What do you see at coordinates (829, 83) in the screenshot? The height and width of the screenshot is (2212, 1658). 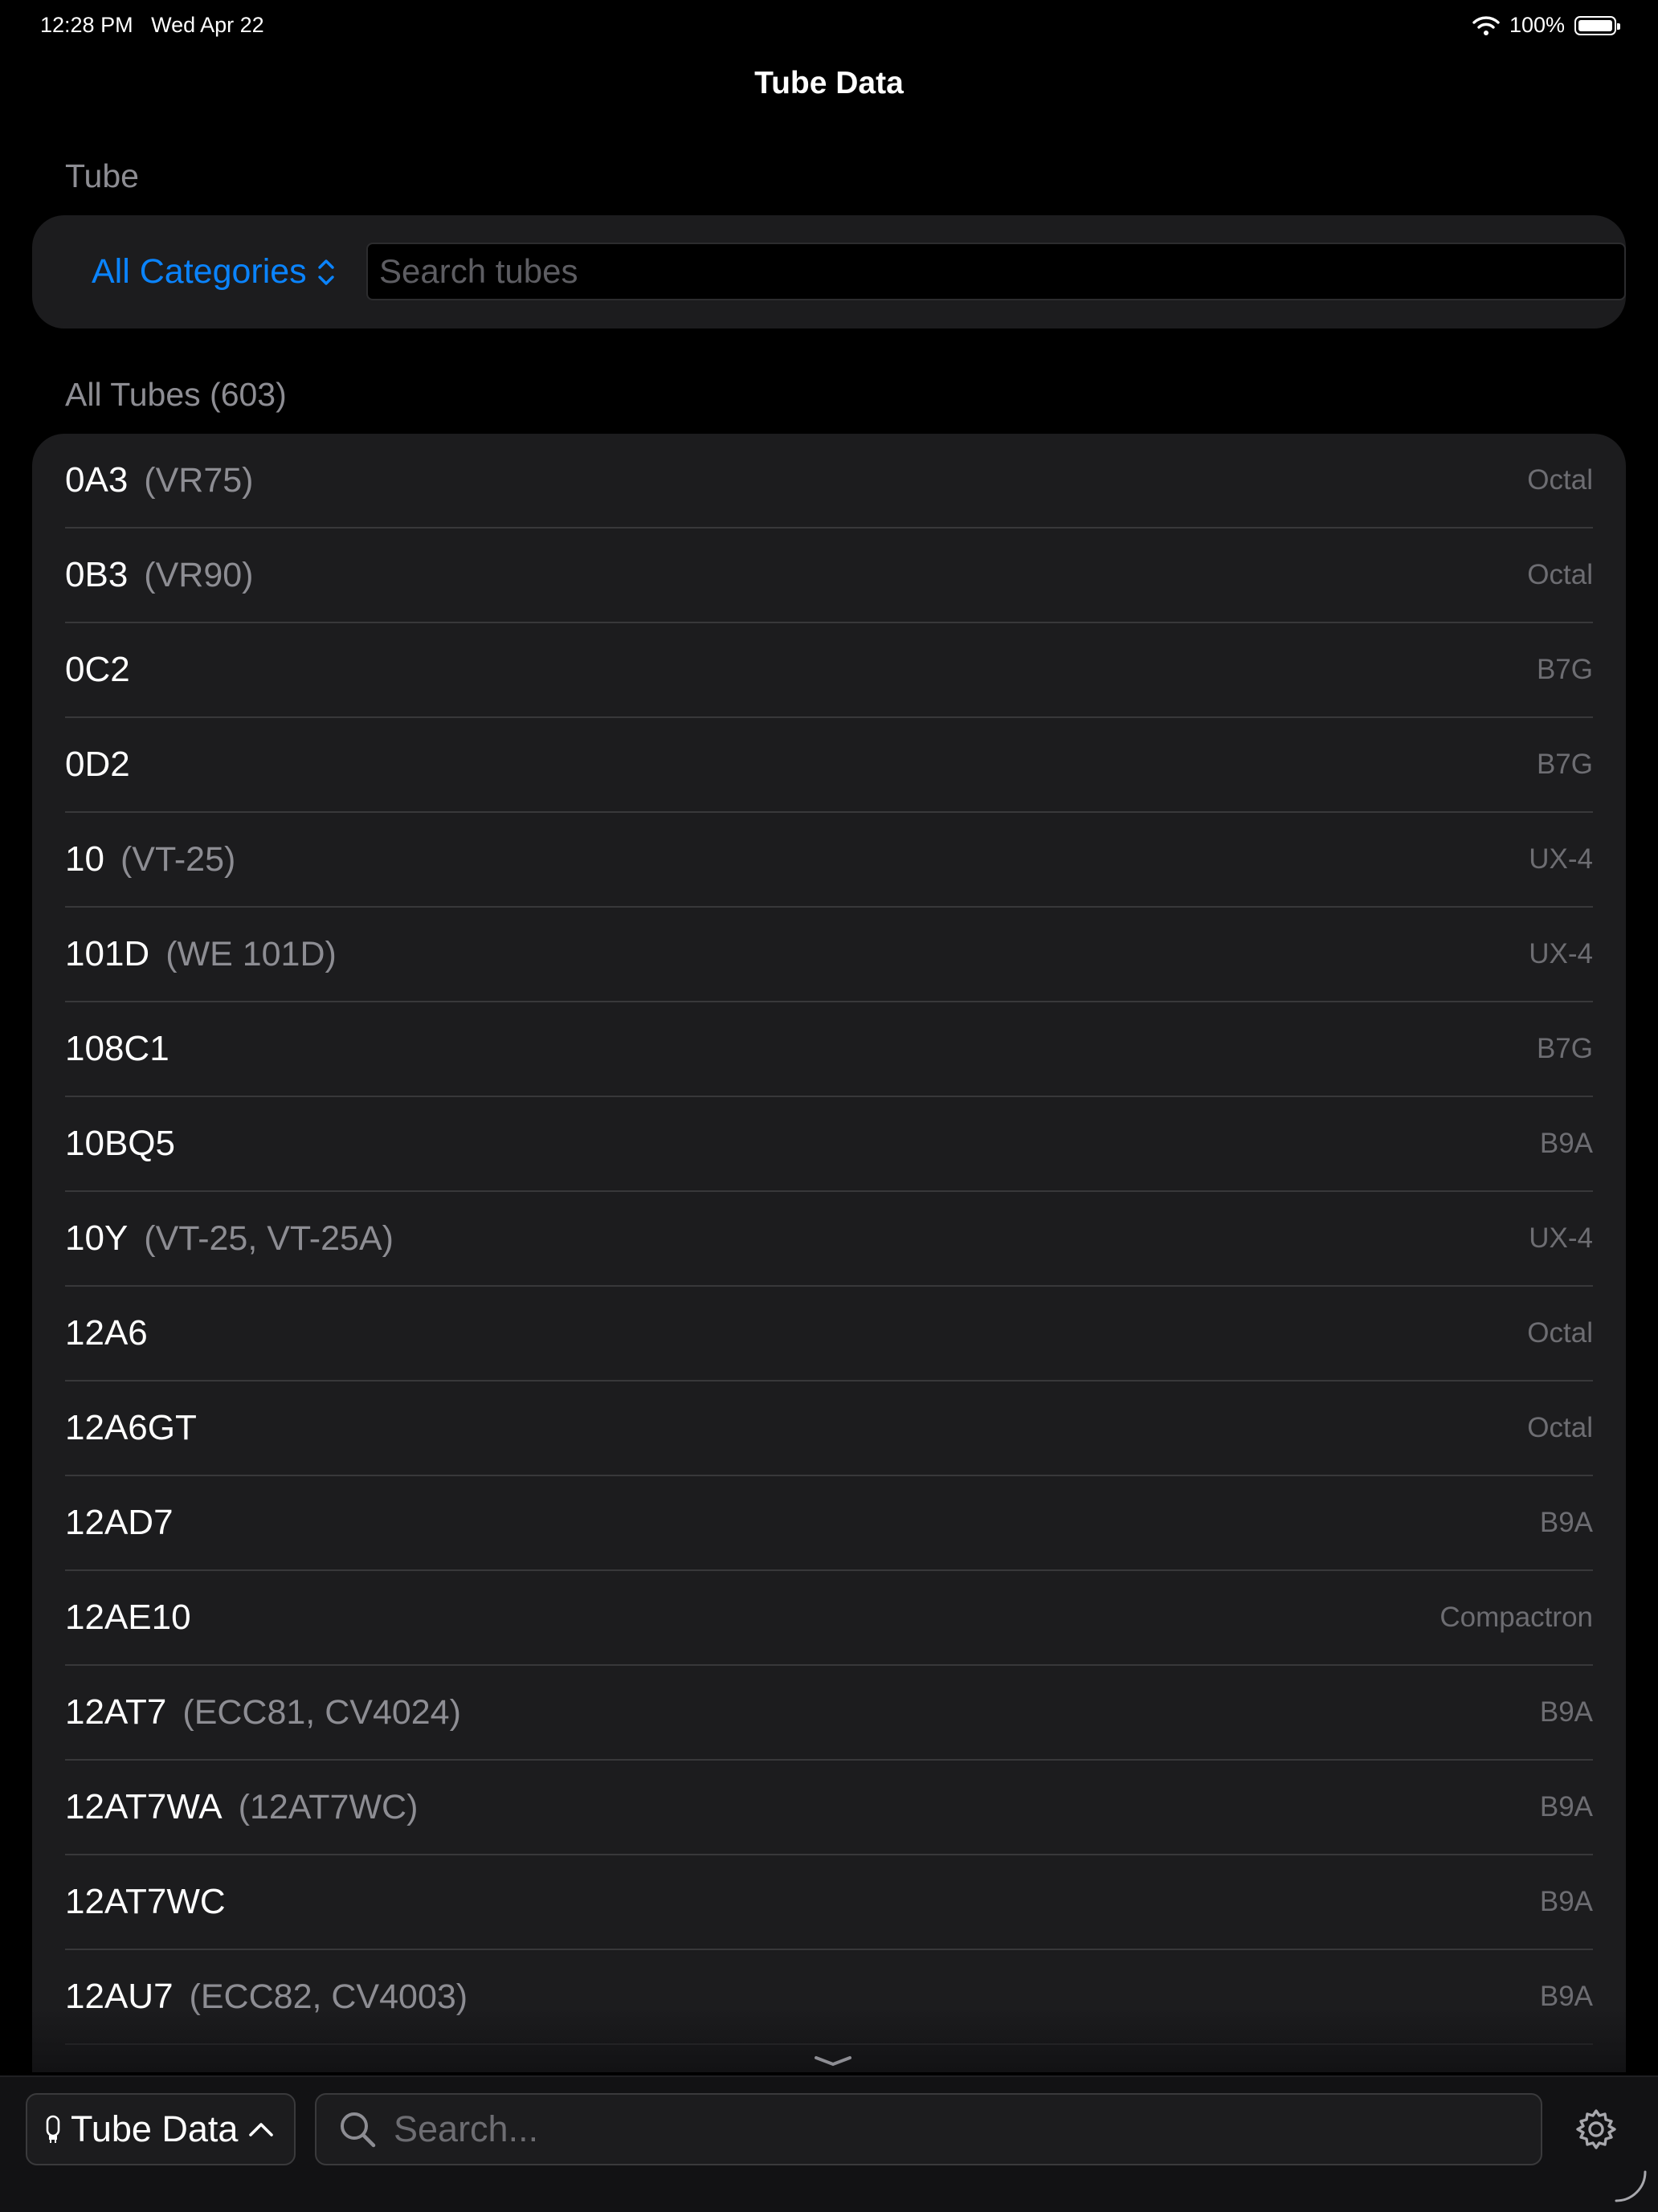 I see `page-title: Tube Data` at bounding box center [829, 83].